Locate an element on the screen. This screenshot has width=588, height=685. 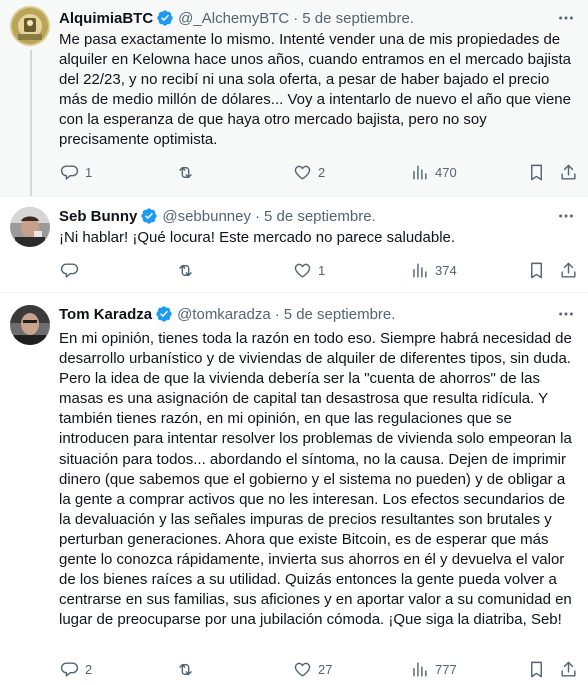
like-count: 2 is located at coordinates (322, 172).